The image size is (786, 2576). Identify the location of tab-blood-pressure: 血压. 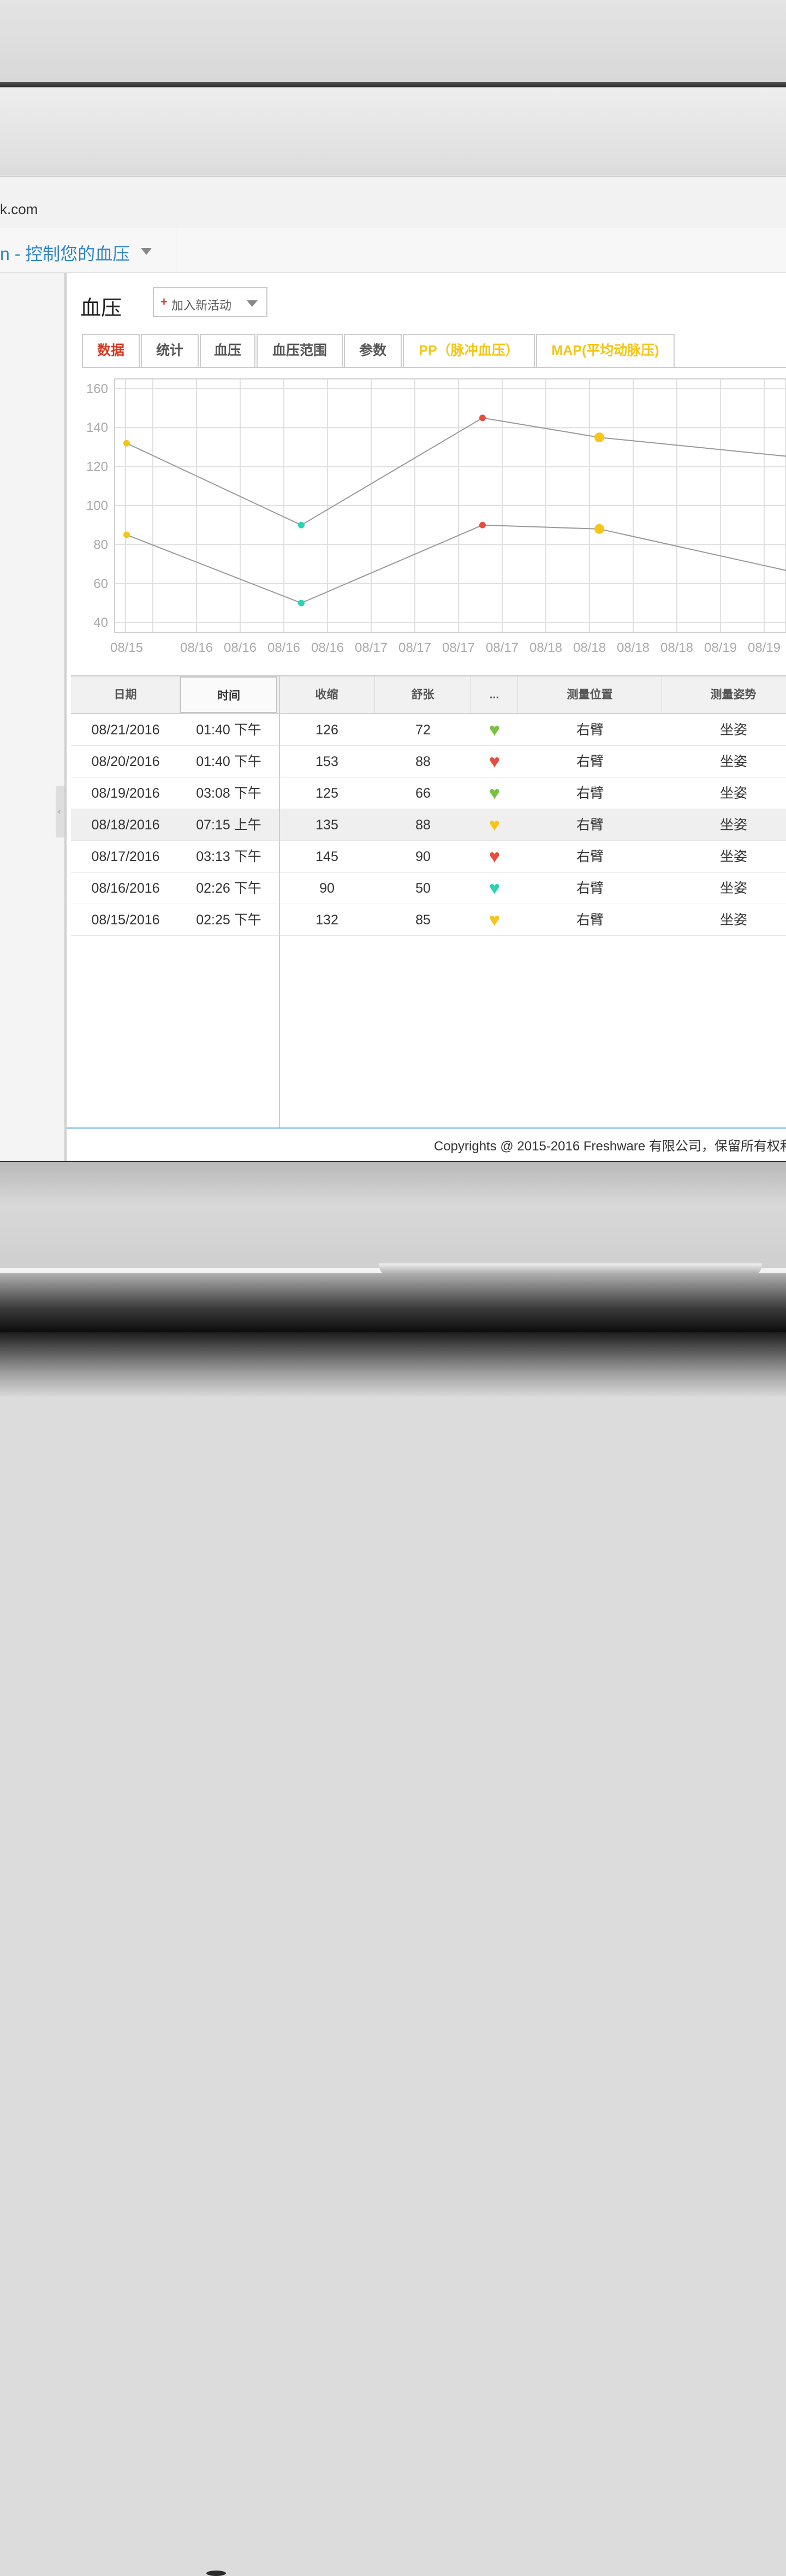
(227, 350).